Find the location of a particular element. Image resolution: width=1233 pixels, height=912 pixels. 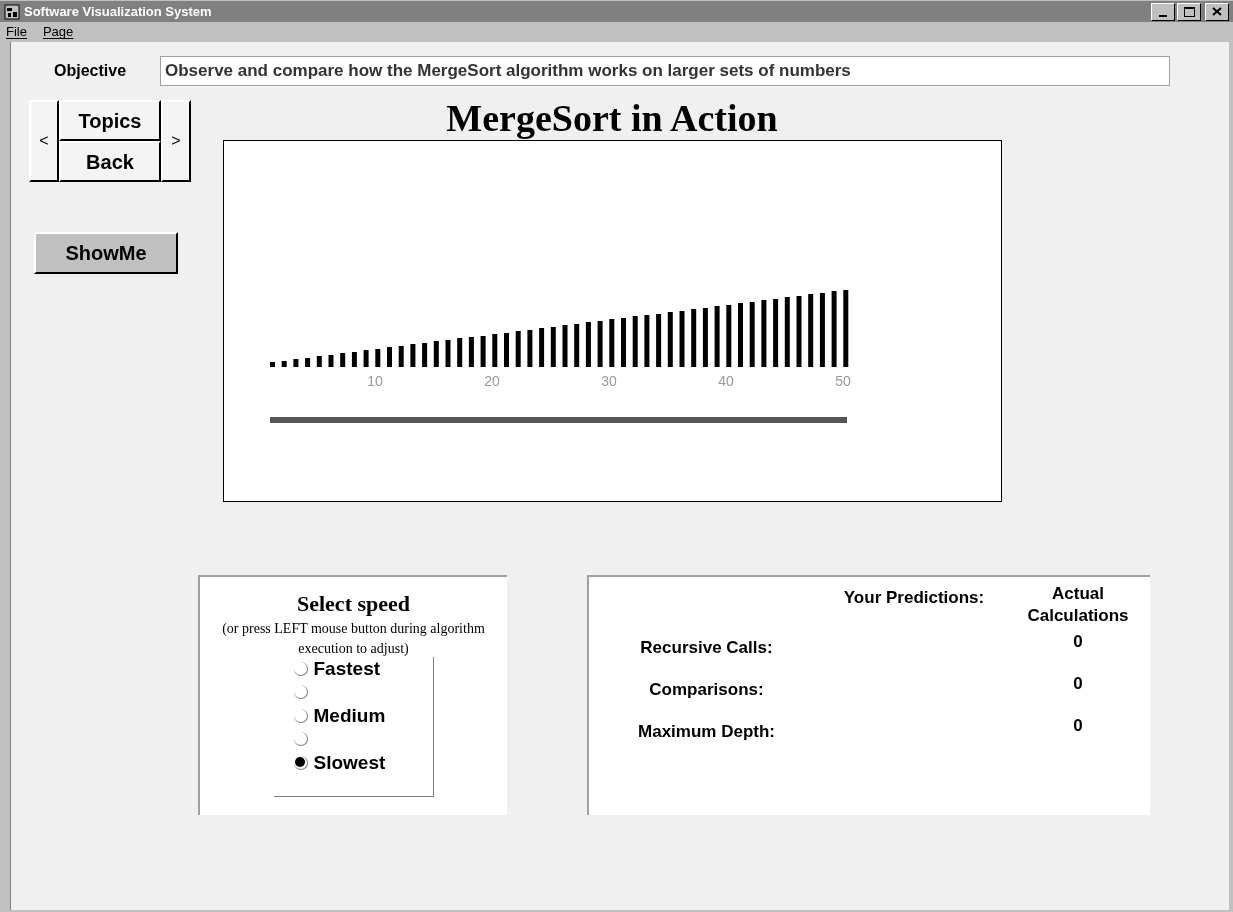

objective-label: Objective is located at coordinates (91, 71).